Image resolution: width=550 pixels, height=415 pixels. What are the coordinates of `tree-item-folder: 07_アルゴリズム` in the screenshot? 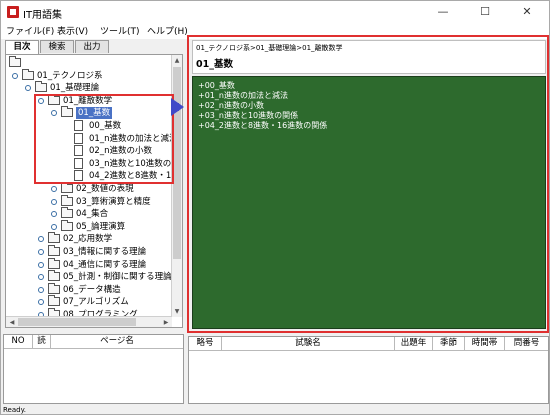 It's located at (94, 301).